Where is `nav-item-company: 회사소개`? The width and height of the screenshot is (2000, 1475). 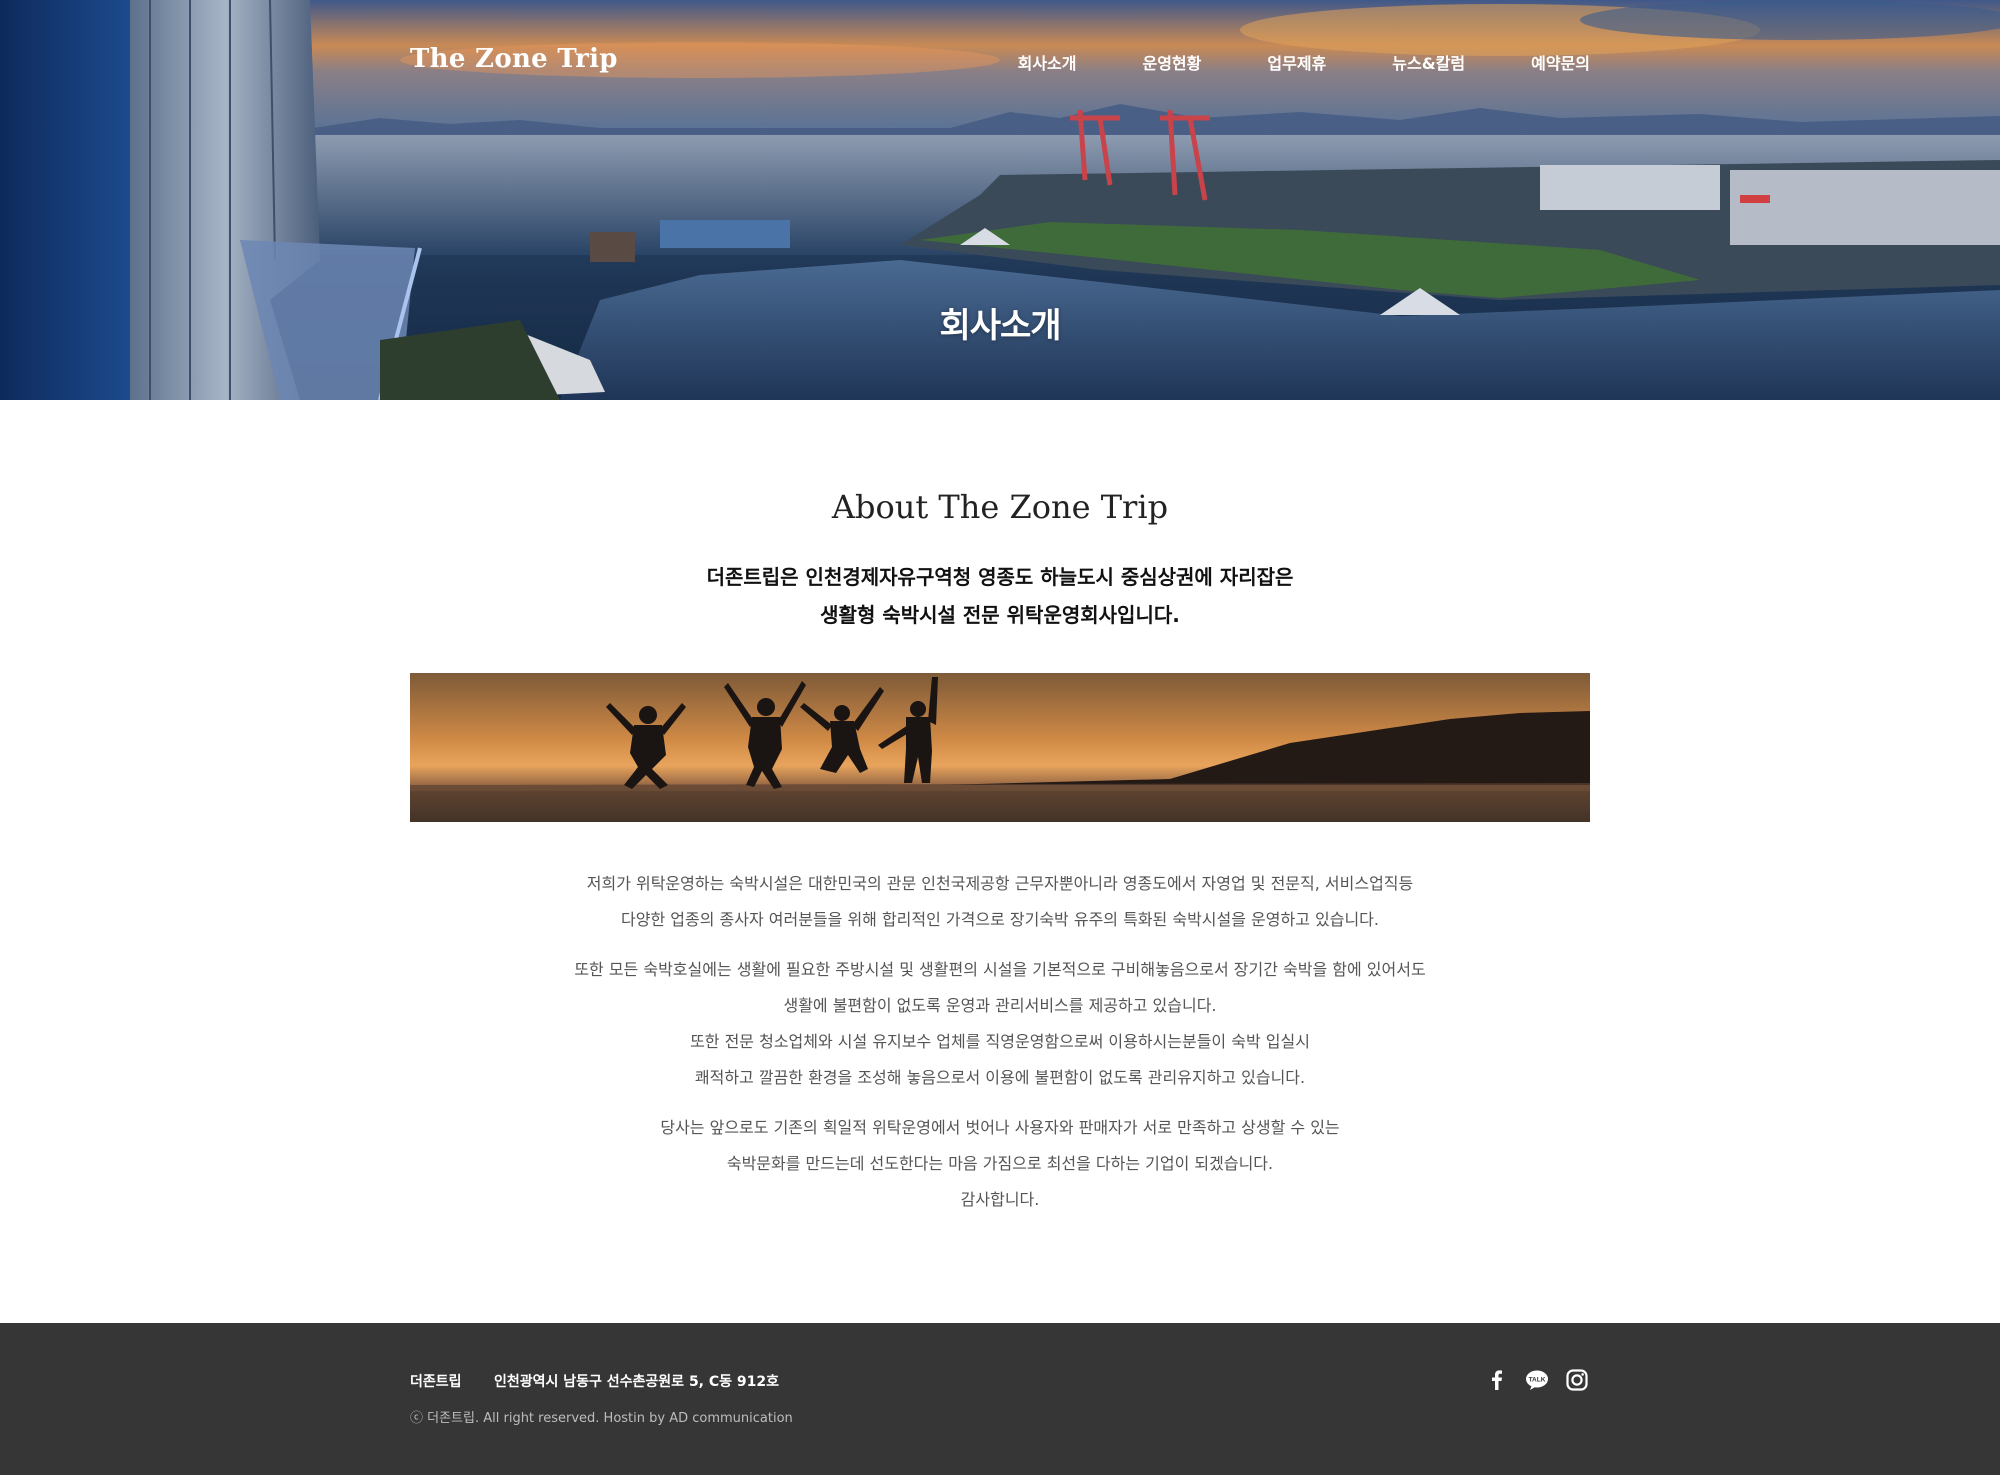 nav-item-company: 회사소개 is located at coordinates (1047, 62).